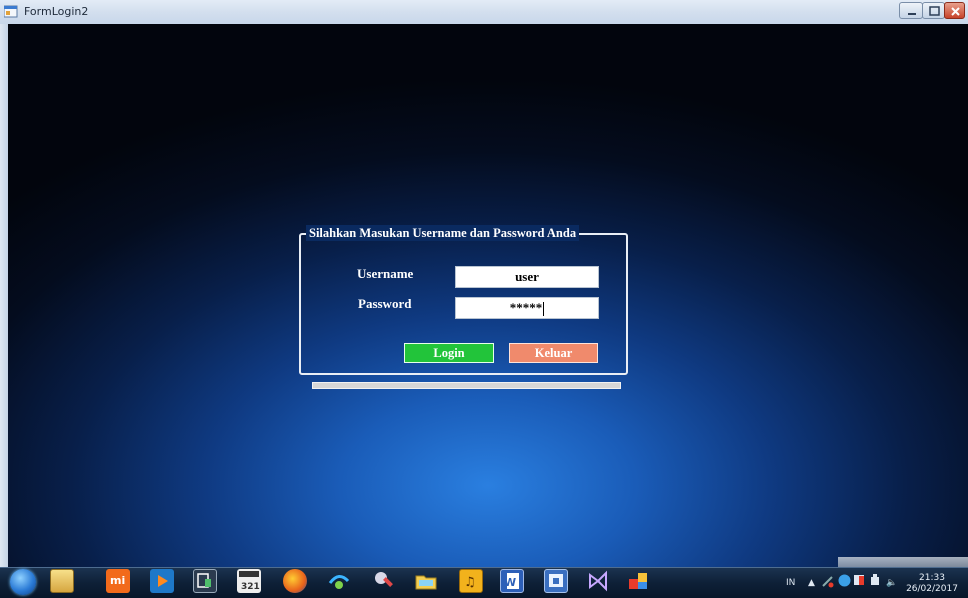 The width and height of the screenshot is (968, 598). What do you see at coordinates (11, 11) in the screenshot?
I see `form-icon` at bounding box center [11, 11].